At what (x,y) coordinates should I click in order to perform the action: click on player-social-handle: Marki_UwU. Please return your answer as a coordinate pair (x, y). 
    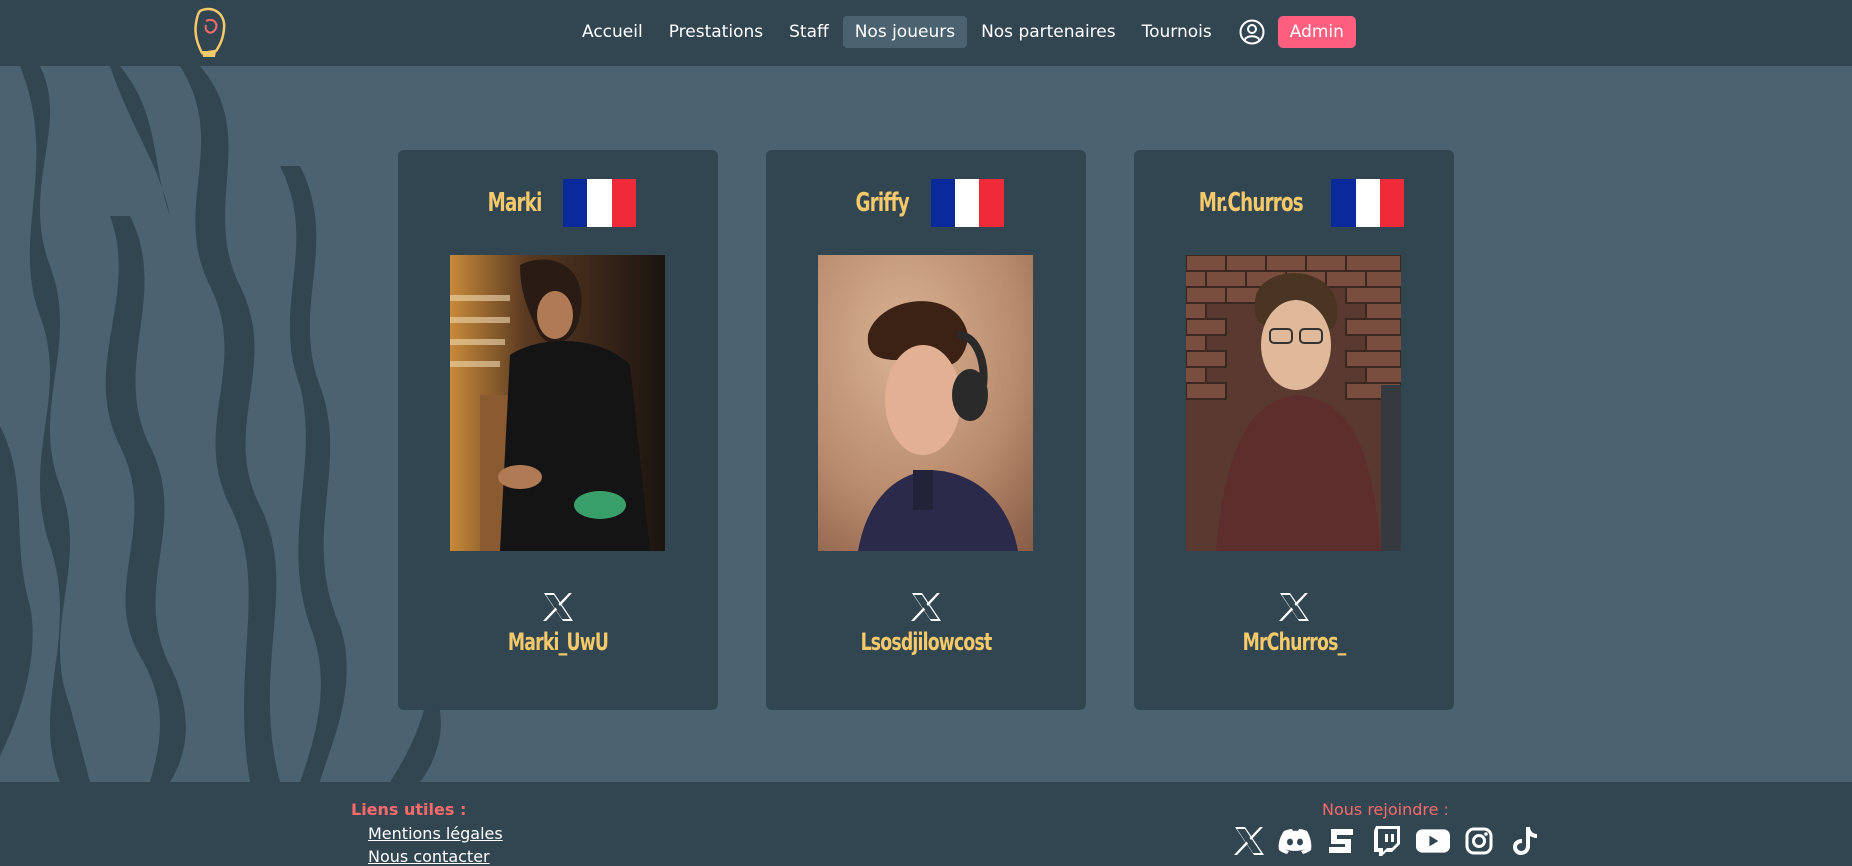
    Looking at the image, I should click on (558, 642).